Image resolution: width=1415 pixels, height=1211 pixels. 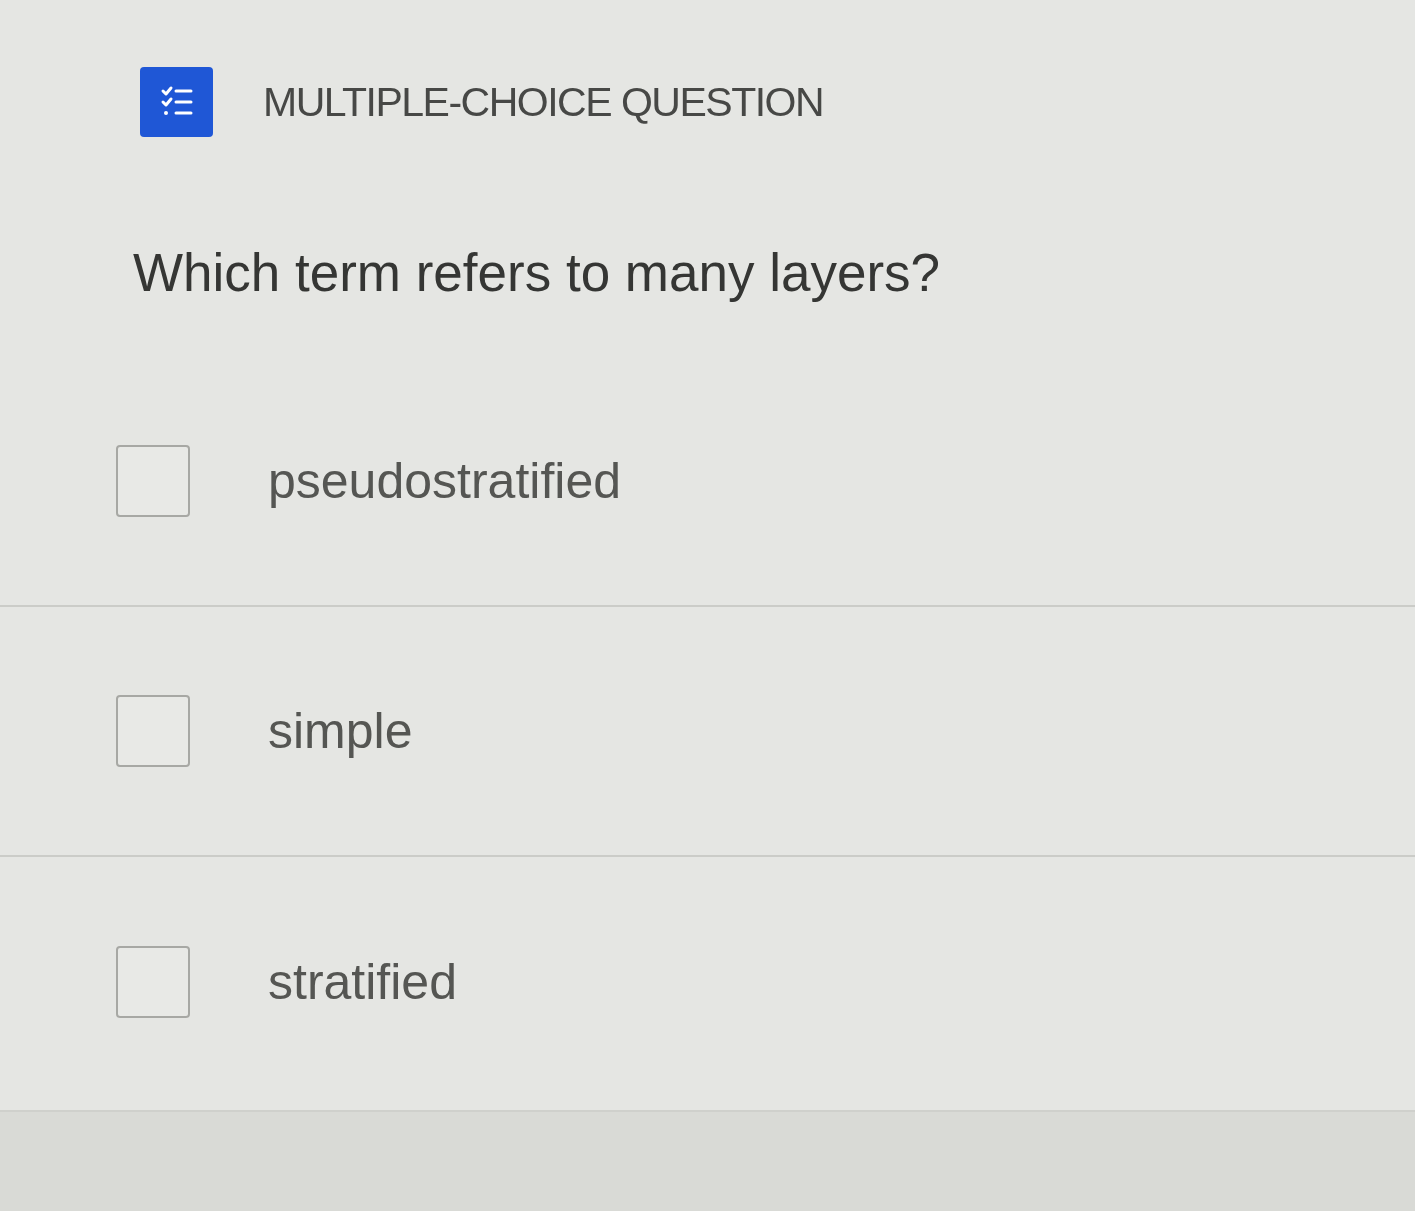 I want to click on option-label: stratified, so click(x=362, y=981).